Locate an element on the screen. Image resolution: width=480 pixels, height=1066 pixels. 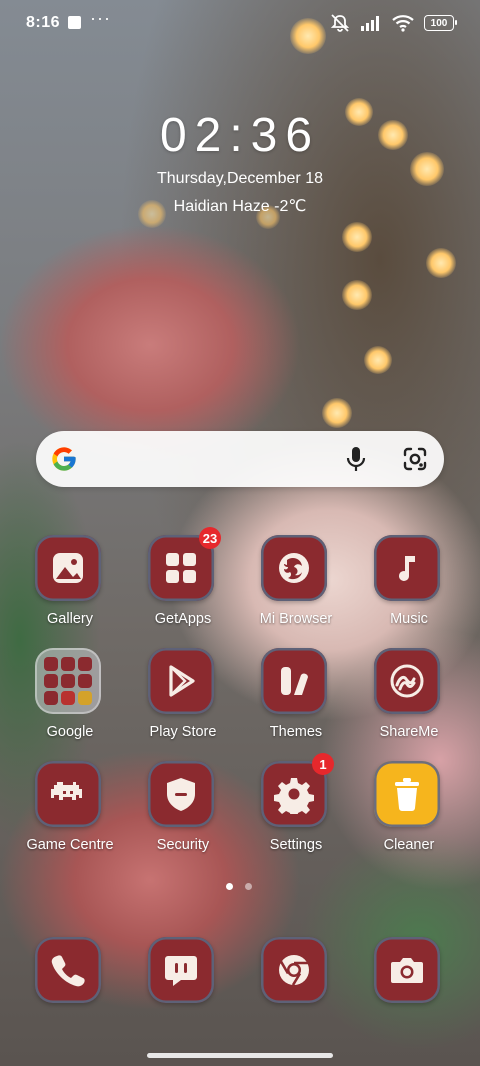
app-gallery: Gallery is located at coordinates (70, 589).